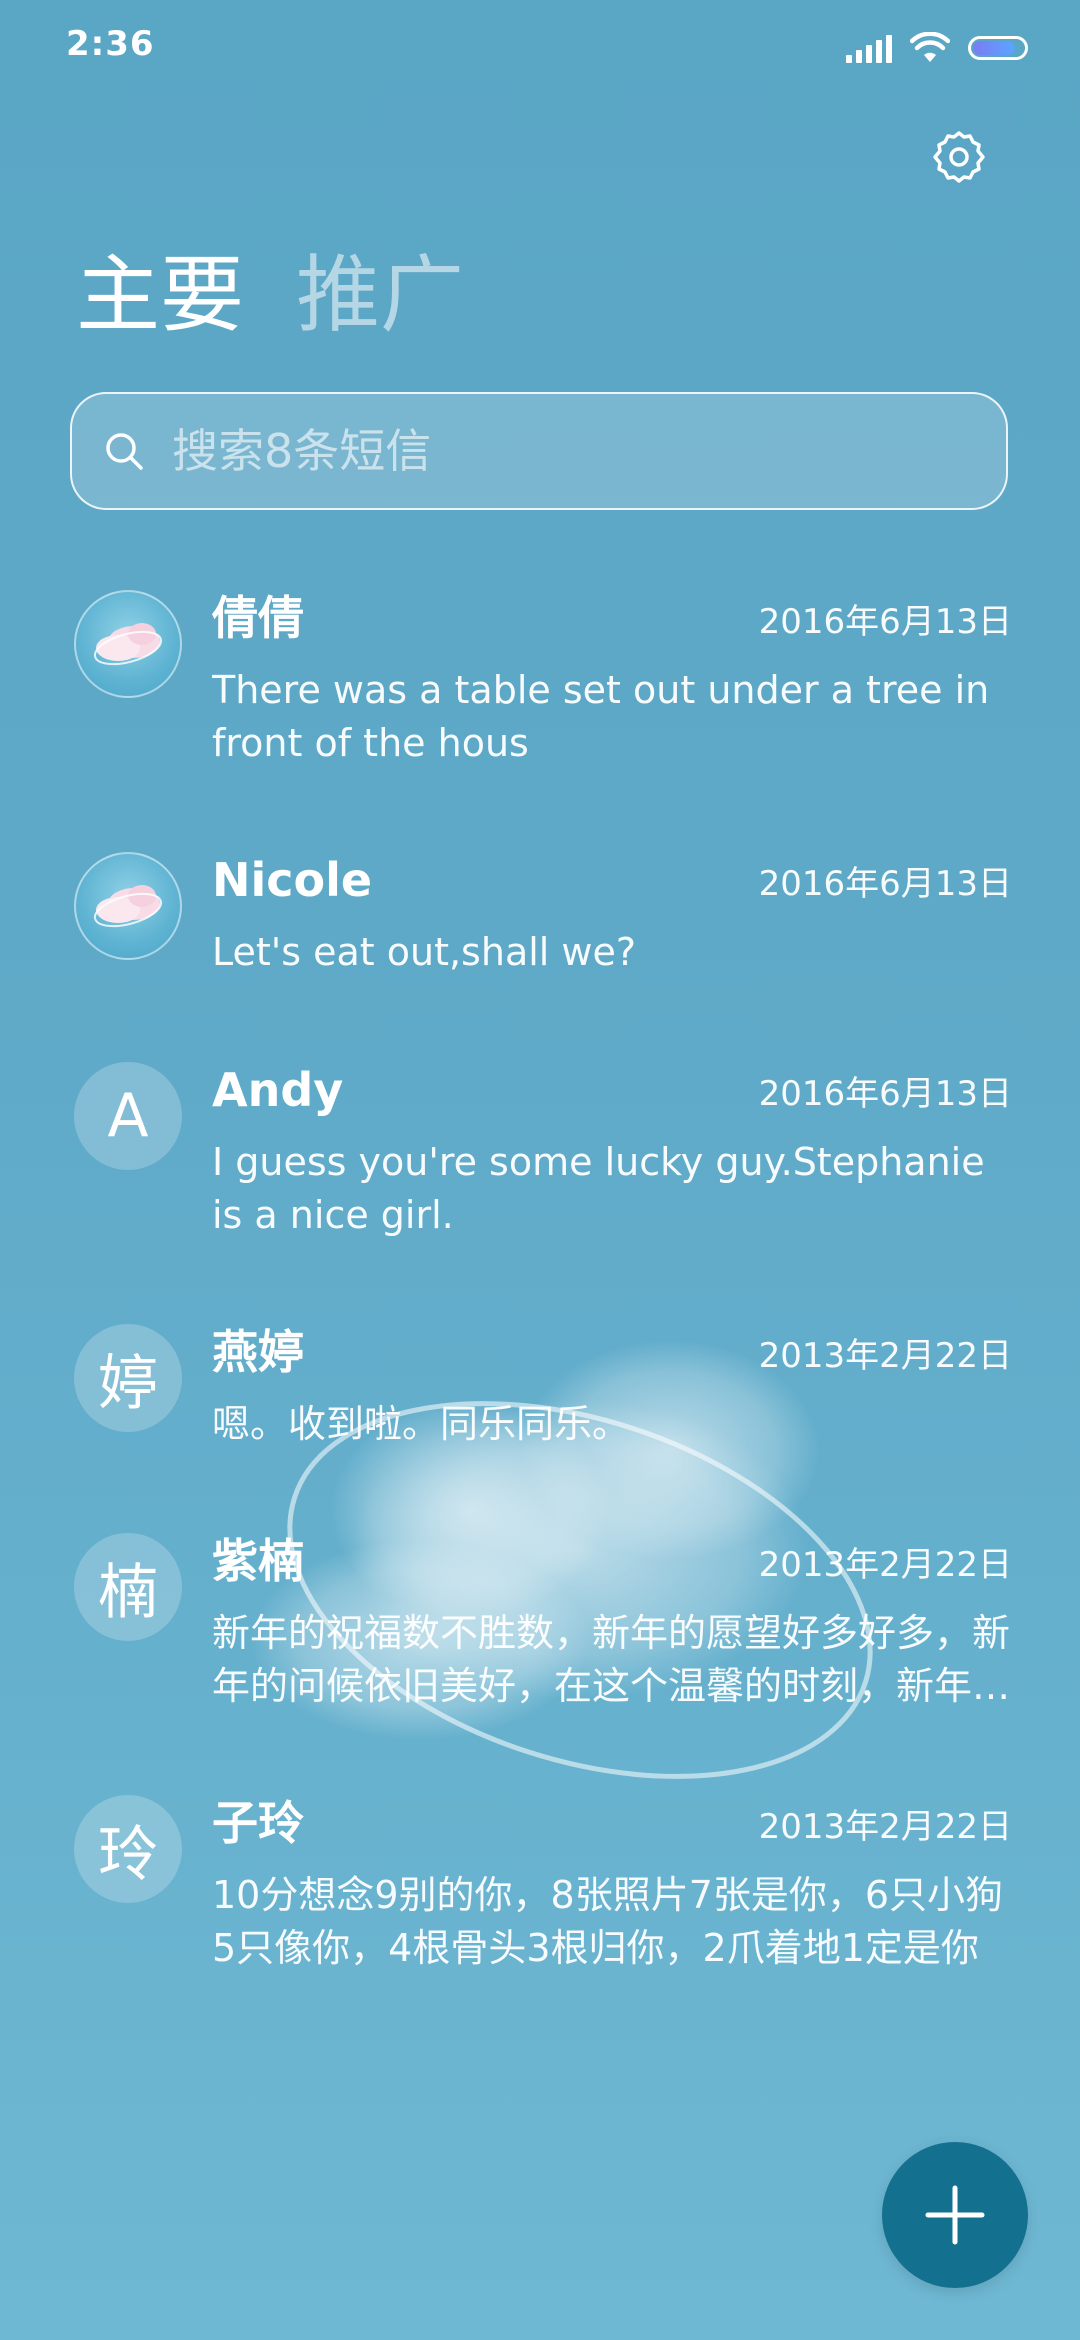 The image size is (1080, 2340). Describe the element at coordinates (994, 48) in the screenshot. I see `battery-level` at that location.